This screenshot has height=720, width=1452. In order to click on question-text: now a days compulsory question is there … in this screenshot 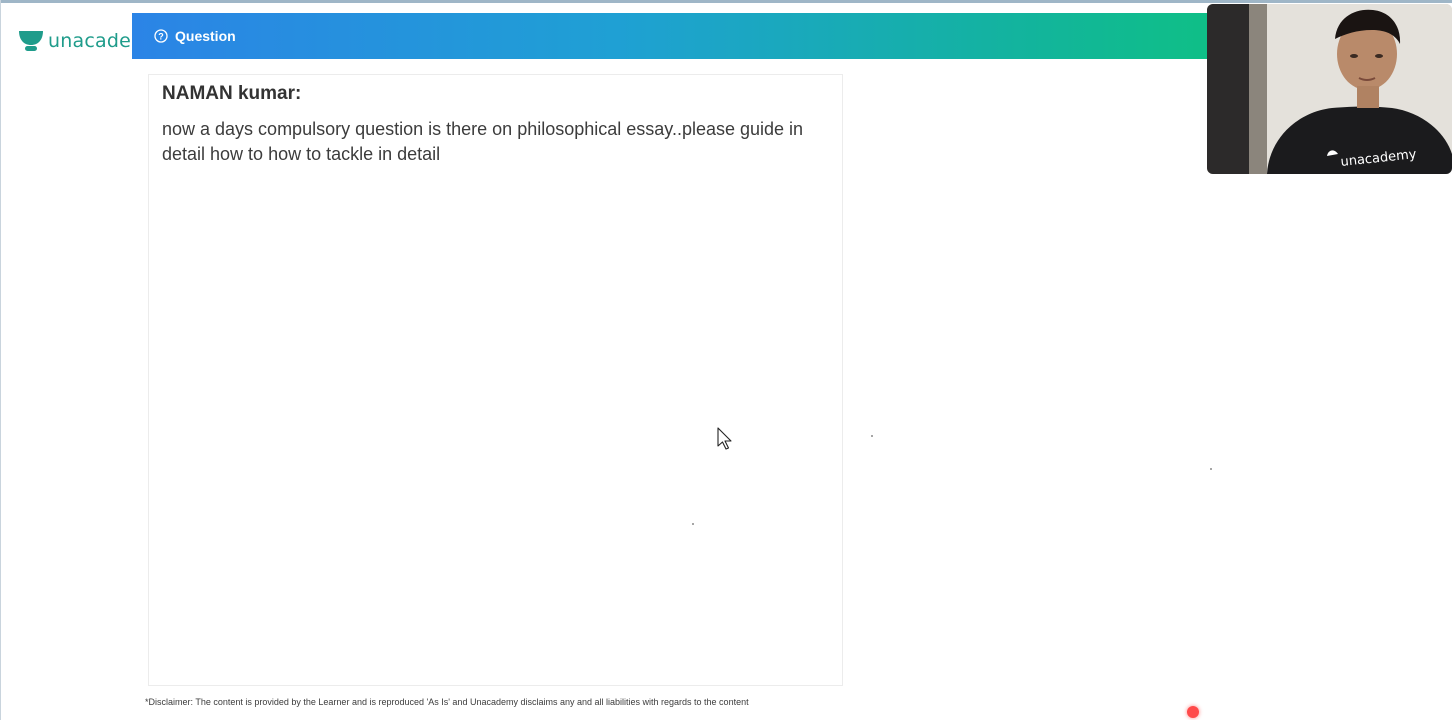, I will do `click(483, 141)`.